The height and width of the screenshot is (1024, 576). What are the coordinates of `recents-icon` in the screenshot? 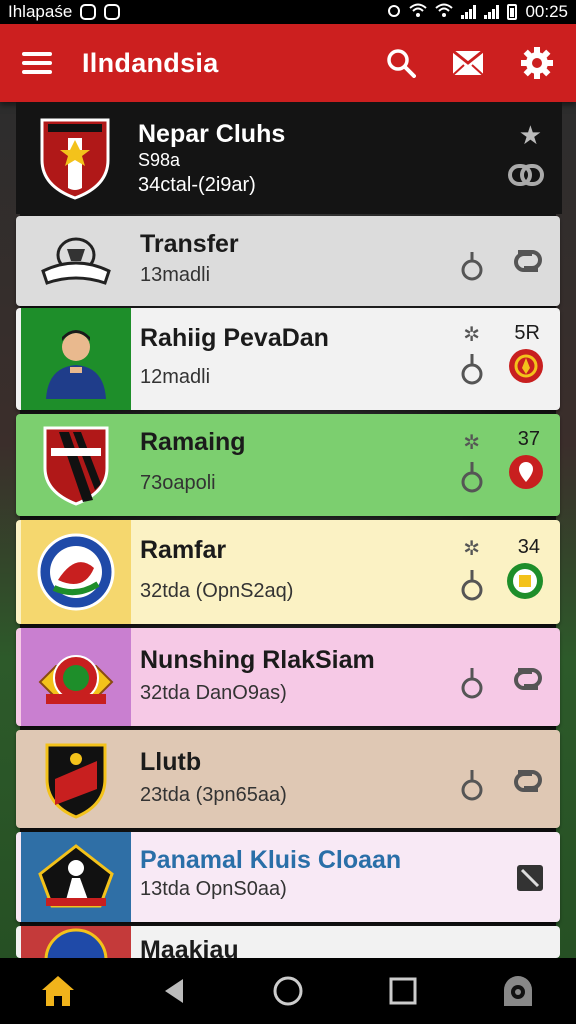 It's located at (403, 991).